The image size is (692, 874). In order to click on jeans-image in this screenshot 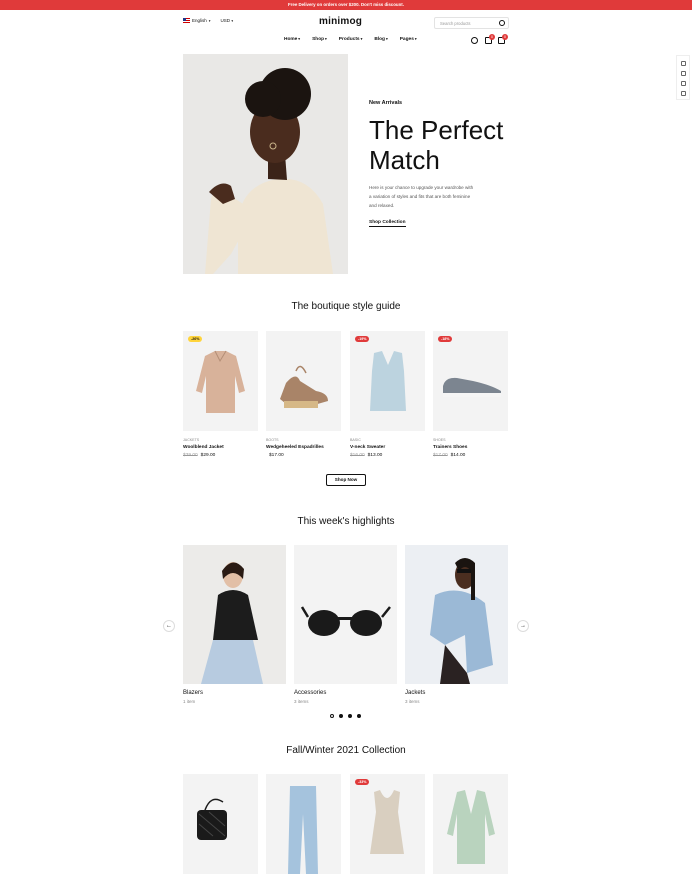, I will do `click(303, 830)`.